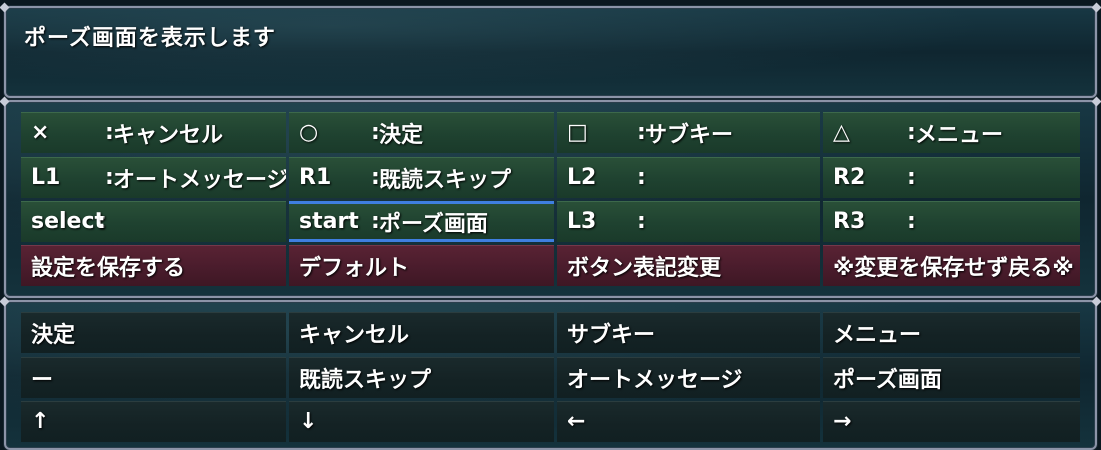 Image resolution: width=1101 pixels, height=450 pixels. Describe the element at coordinates (421, 265) in the screenshot. I see `default-button: デフォルト` at that location.